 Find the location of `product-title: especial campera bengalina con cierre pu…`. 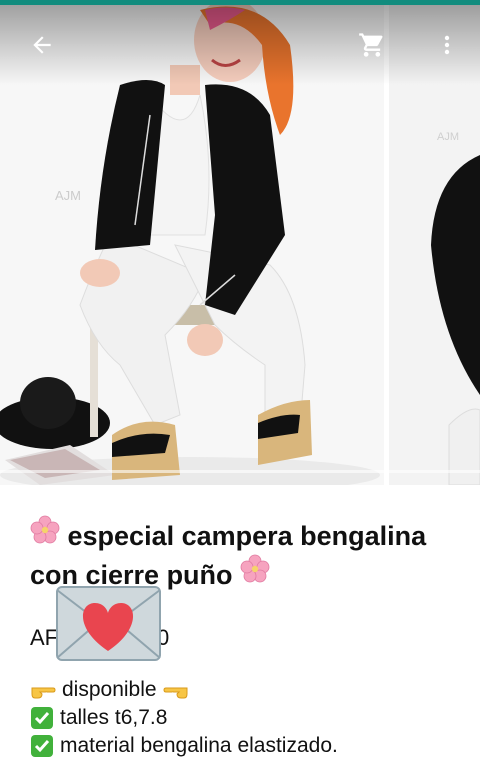

product-title: especial campera bengalina con cierre pu… is located at coordinates (245, 554).